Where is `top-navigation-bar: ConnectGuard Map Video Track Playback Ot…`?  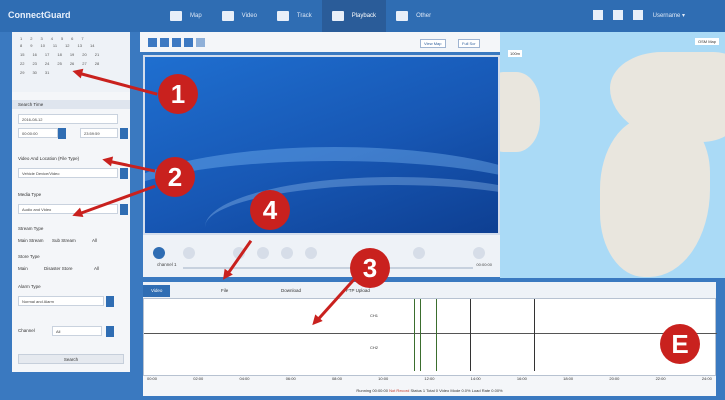 top-navigation-bar: ConnectGuard Map Video Track Playback Ot… is located at coordinates (362, 16).